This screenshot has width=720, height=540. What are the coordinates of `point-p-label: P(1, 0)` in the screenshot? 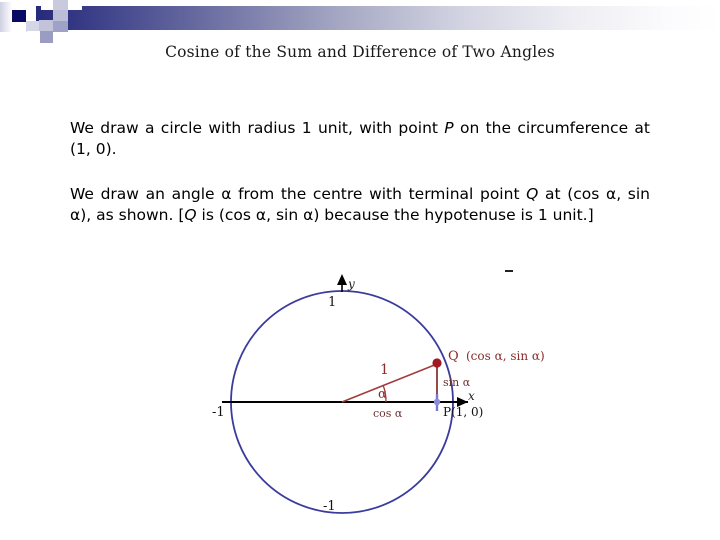 It's located at (463, 412).